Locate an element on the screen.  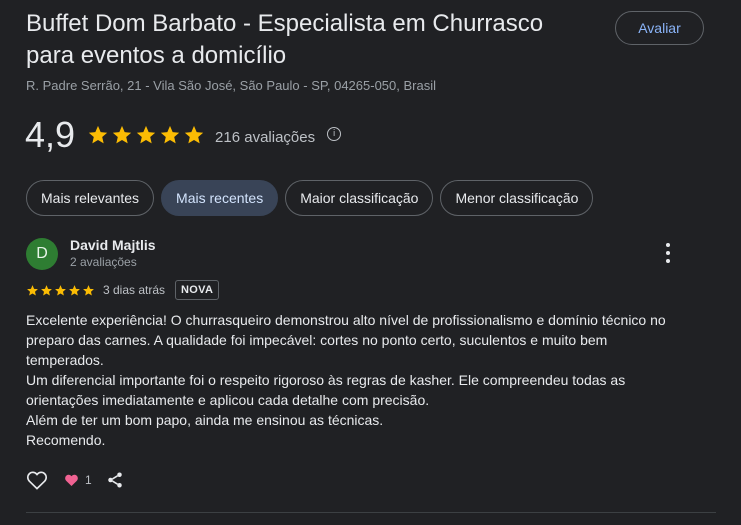
review-meta: 3 dias atrás NOVA is located at coordinates (371, 290).